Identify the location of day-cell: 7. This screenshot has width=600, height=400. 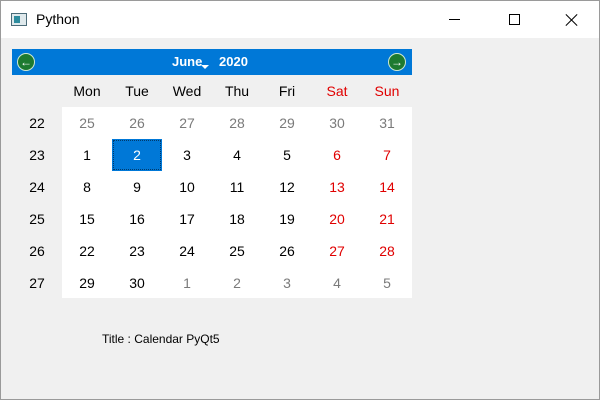
(387, 155).